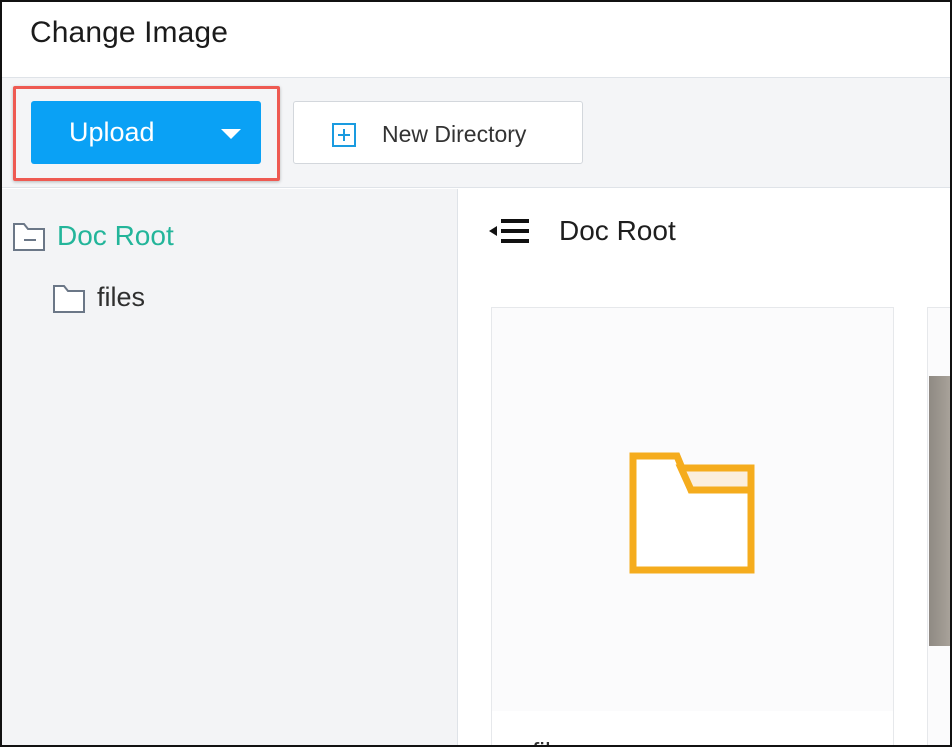  Describe the element at coordinates (692, 728) in the screenshot. I see `card-label-area: files` at that location.